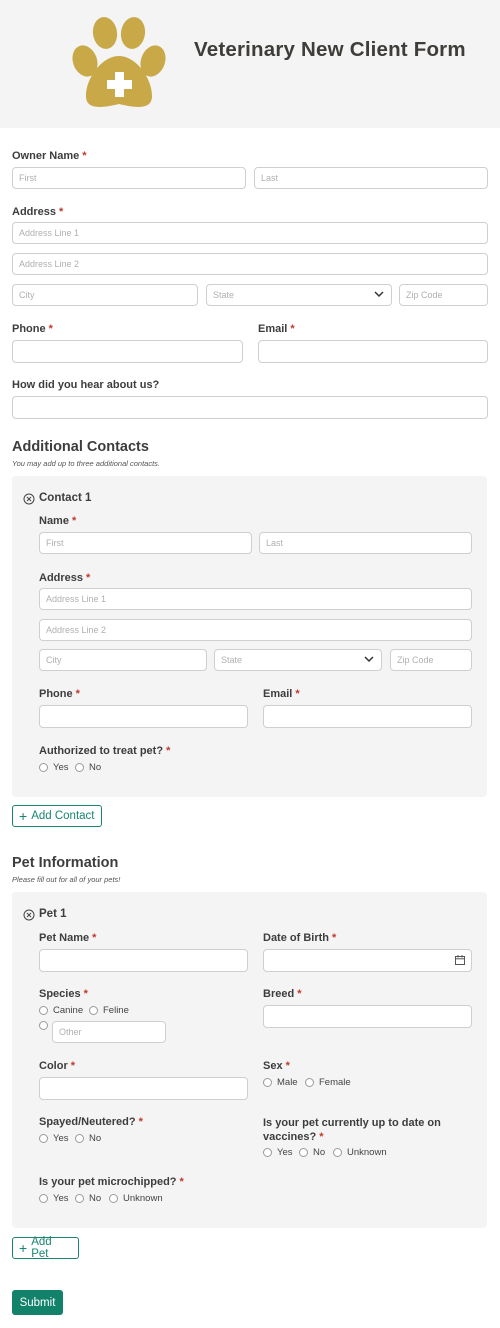 The width and height of the screenshot is (500, 1328). Describe the element at coordinates (88, 767) in the screenshot. I see `authorized-no-radio: No` at that location.